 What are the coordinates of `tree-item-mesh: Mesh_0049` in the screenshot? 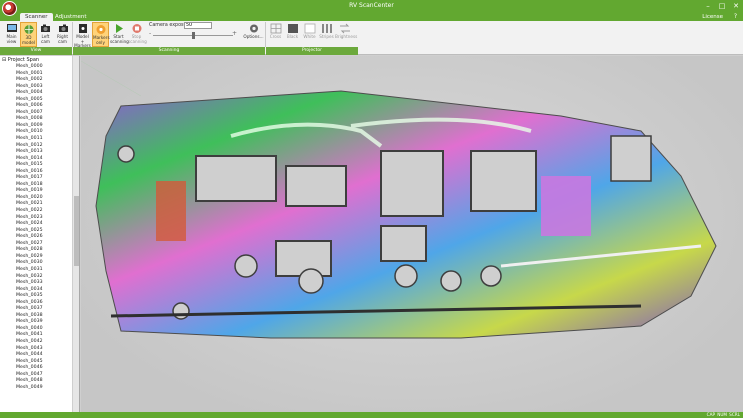 It's located at (29, 388).